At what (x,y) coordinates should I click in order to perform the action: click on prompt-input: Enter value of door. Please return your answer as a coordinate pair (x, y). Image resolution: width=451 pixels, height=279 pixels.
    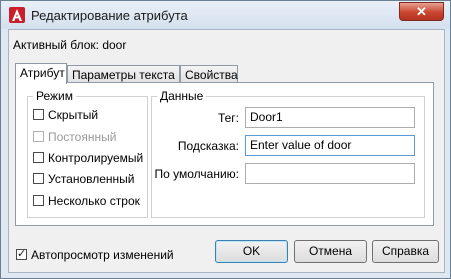
    Looking at the image, I should click on (330, 145).